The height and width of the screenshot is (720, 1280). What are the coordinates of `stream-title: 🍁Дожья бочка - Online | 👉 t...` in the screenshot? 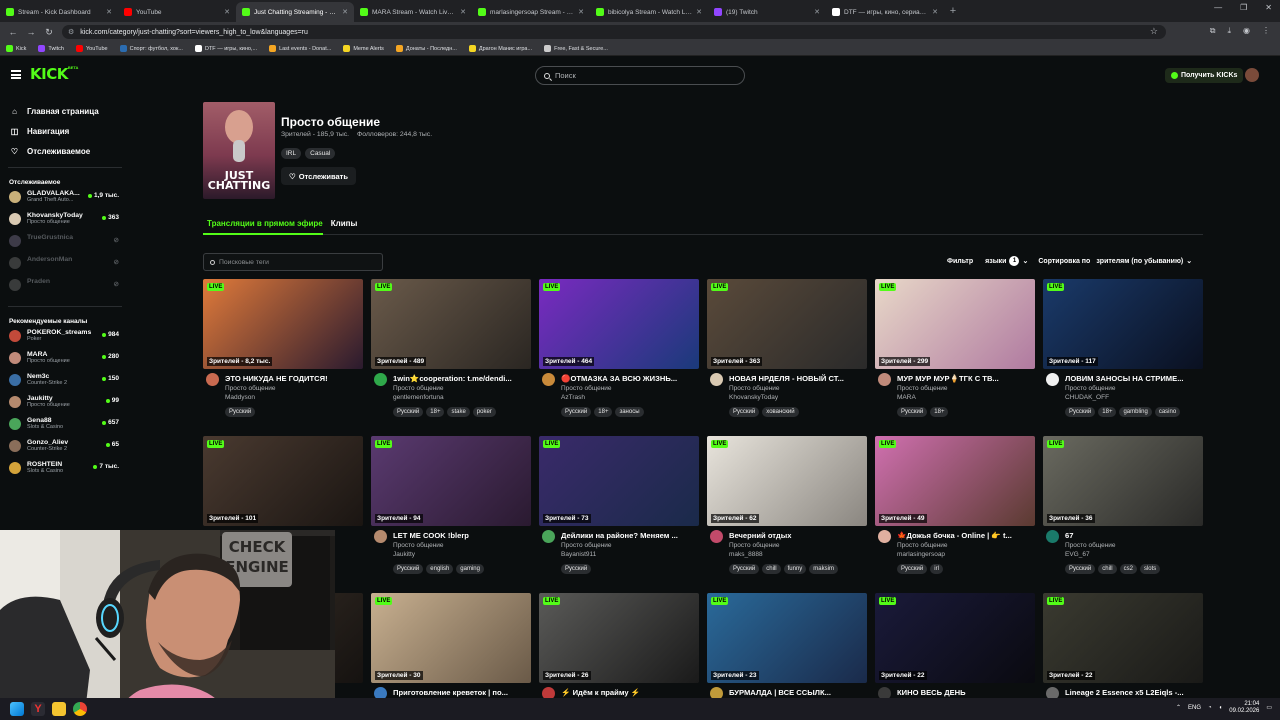 It's located at (965, 535).